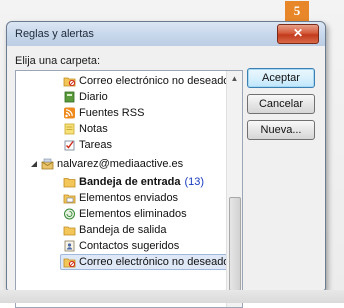  Describe the element at coordinates (172, 296) in the screenshot. I see `background-strip` at that location.